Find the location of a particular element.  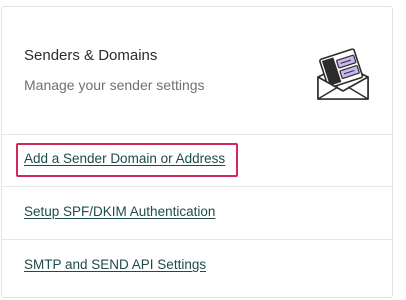

card-title: Senders & Domains is located at coordinates (91, 55).